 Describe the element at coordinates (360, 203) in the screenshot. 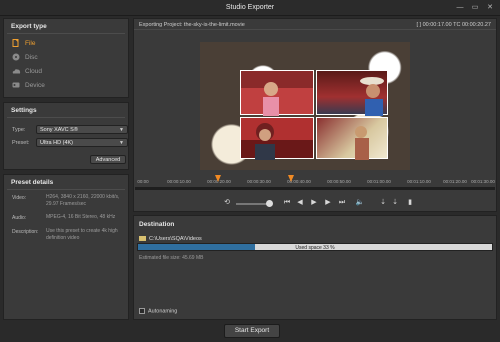

I see `volume-icon: 🔈` at that location.